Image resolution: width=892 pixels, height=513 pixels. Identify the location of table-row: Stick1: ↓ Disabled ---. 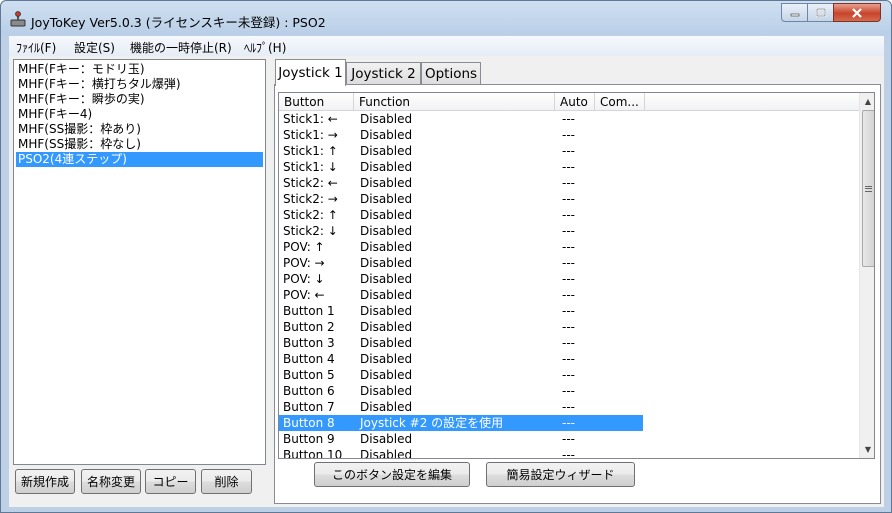
(569, 167).